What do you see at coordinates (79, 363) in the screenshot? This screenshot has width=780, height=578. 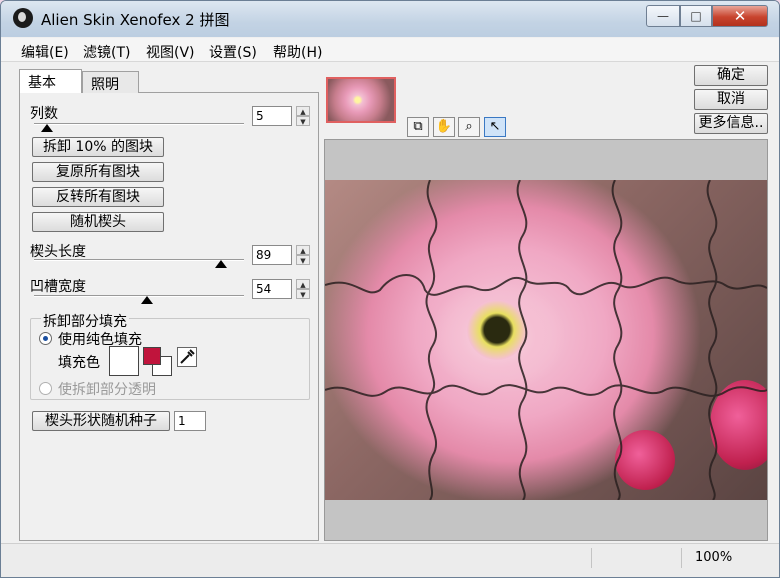 I see `fill-color-label: 填充色` at bounding box center [79, 363].